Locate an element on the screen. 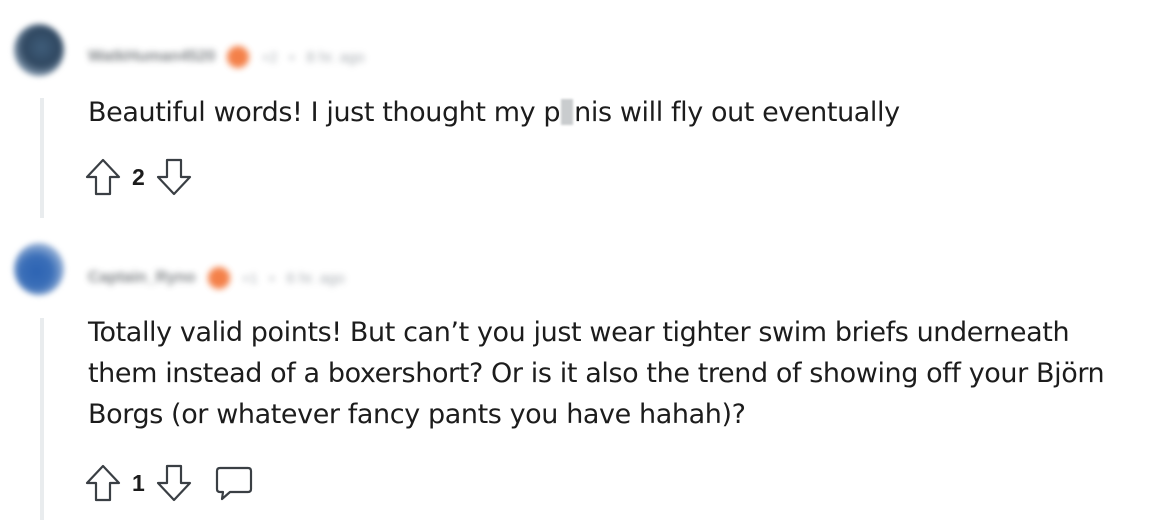  meta-separator: +2 is located at coordinates (269, 57).